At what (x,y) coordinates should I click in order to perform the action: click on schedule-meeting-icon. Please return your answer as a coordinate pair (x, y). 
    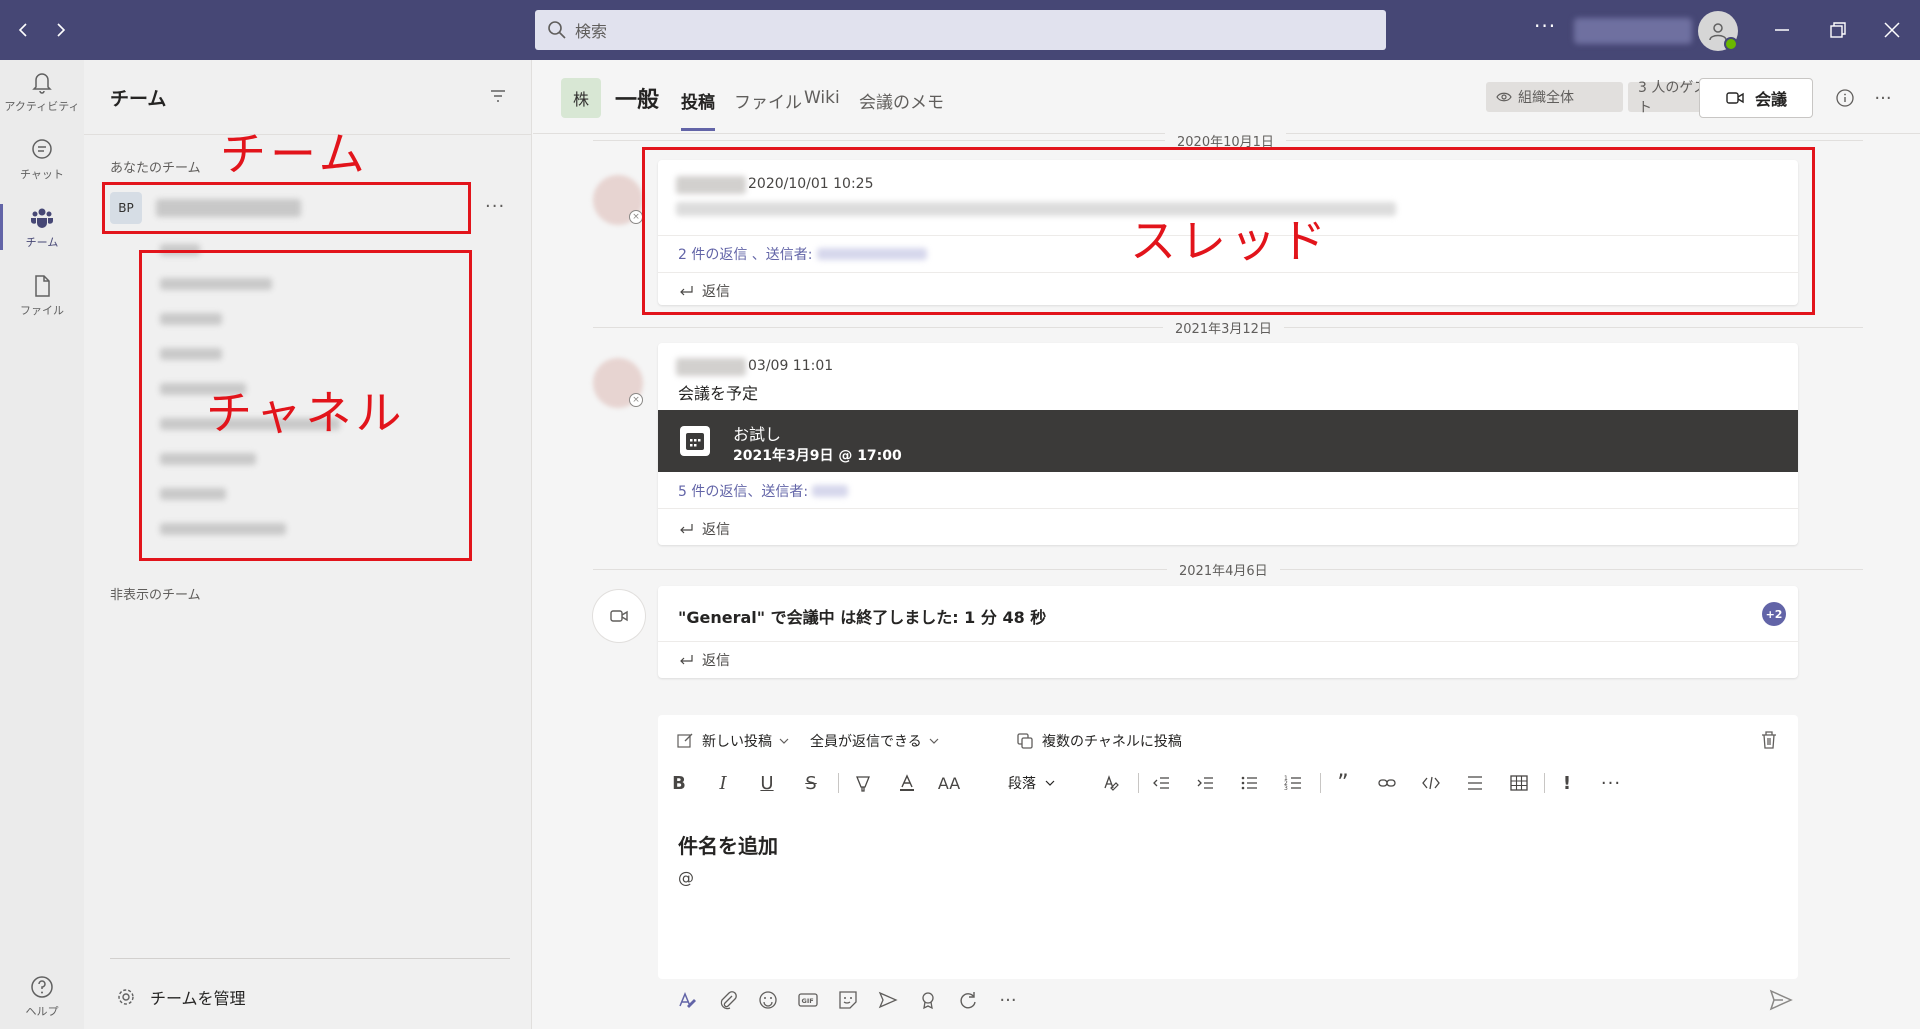
    Looking at the image, I should click on (888, 1000).